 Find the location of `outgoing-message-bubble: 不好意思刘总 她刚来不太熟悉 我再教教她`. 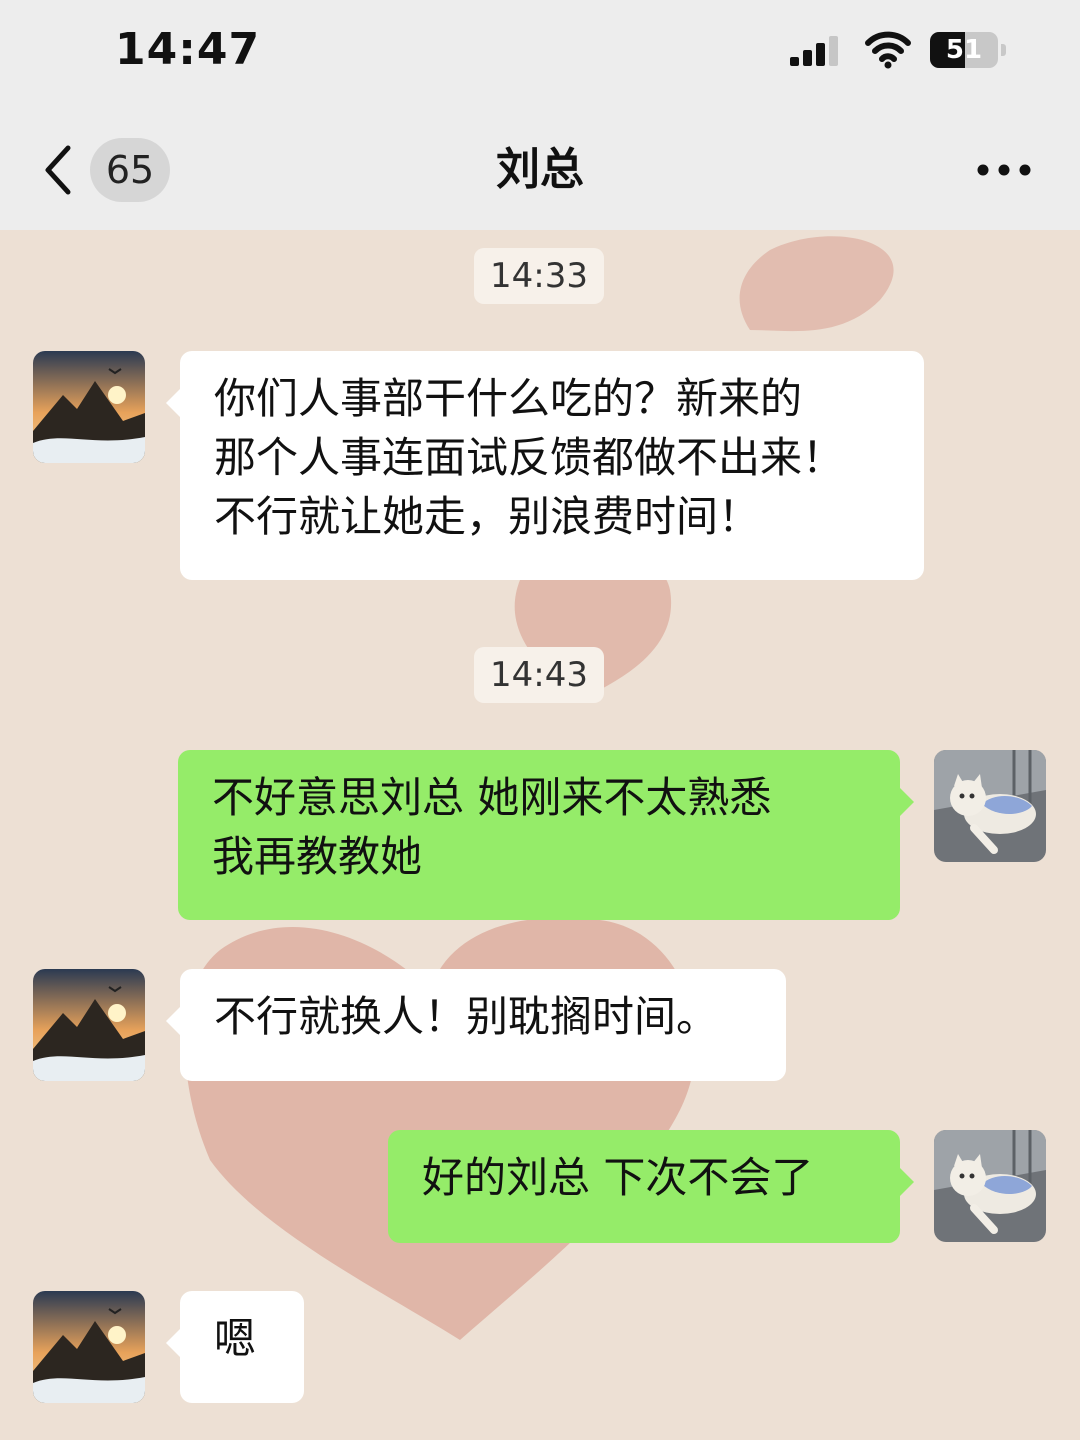

outgoing-message-bubble: 不好意思刘总 她刚来不太熟悉 我再教教她 is located at coordinates (546, 835).